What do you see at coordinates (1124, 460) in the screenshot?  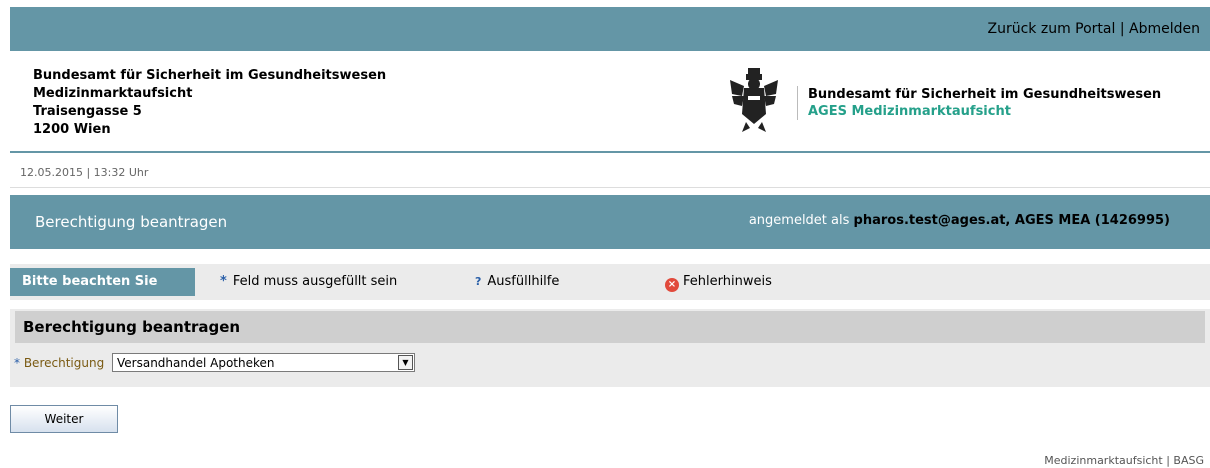 I see `footer-text: Medizinmarktaufsicht | BASG` at bounding box center [1124, 460].